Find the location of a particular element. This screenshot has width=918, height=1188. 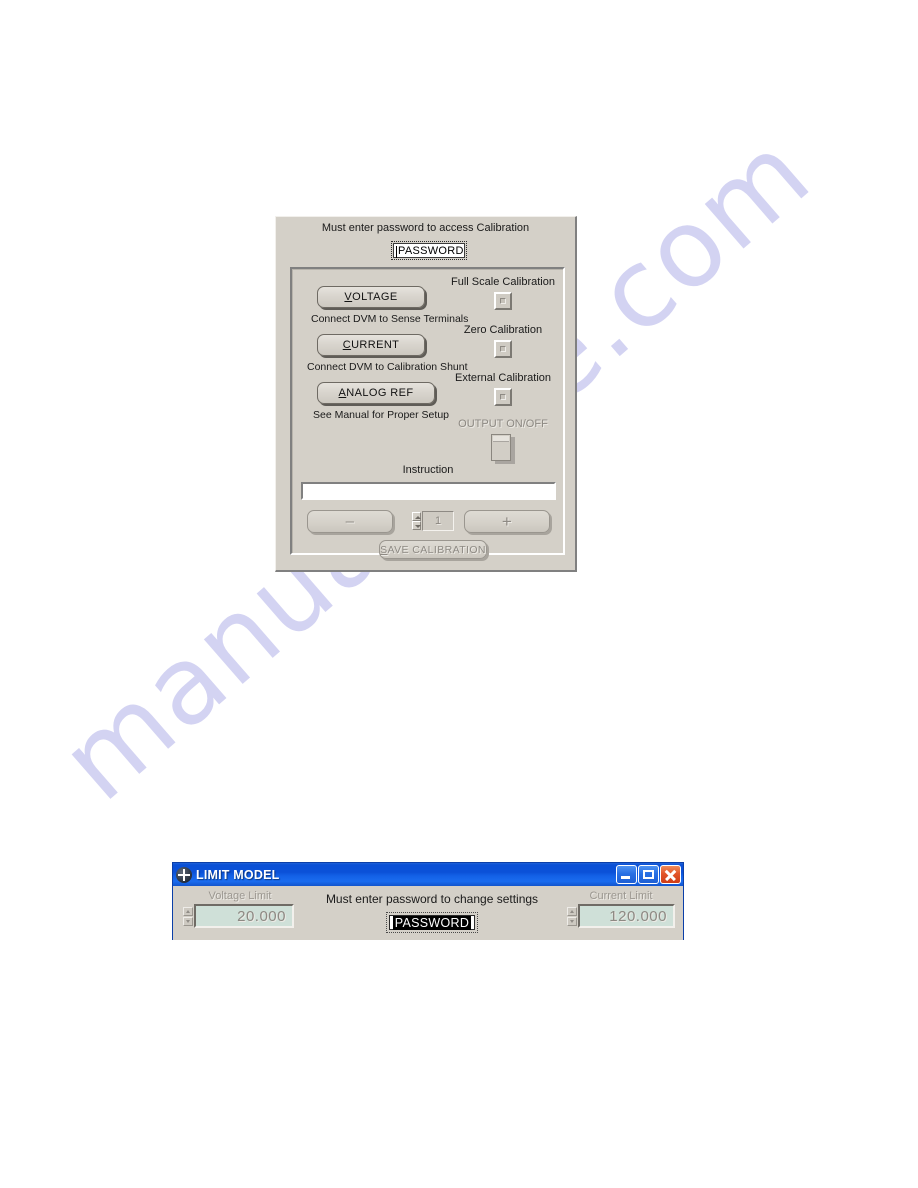

current-limit-control: Current Limit 120.000 is located at coordinates (621, 909).